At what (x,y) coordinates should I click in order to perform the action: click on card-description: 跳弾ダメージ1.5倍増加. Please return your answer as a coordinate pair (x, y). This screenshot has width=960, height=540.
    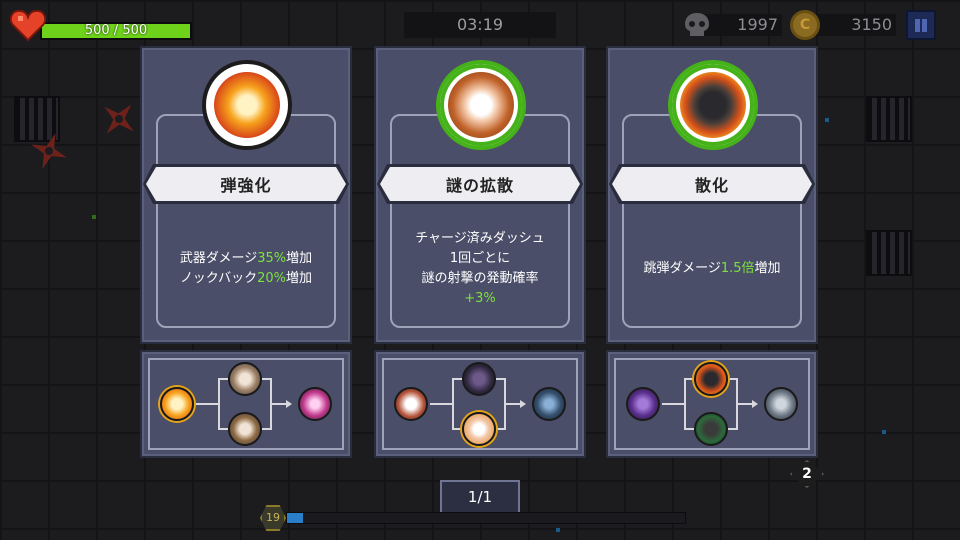
    Looking at the image, I should click on (712, 269).